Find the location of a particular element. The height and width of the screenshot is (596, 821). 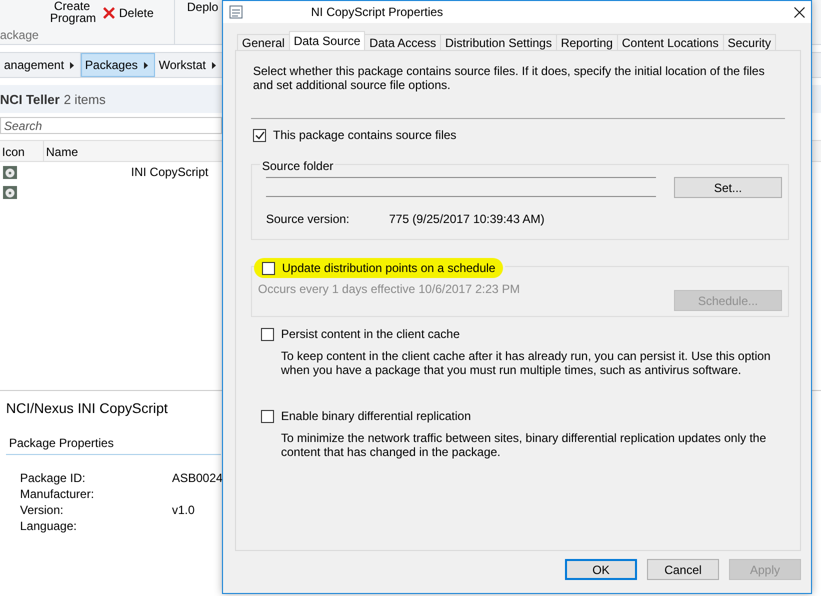

checkbox-label: Persist content in the client cache is located at coordinates (370, 334).